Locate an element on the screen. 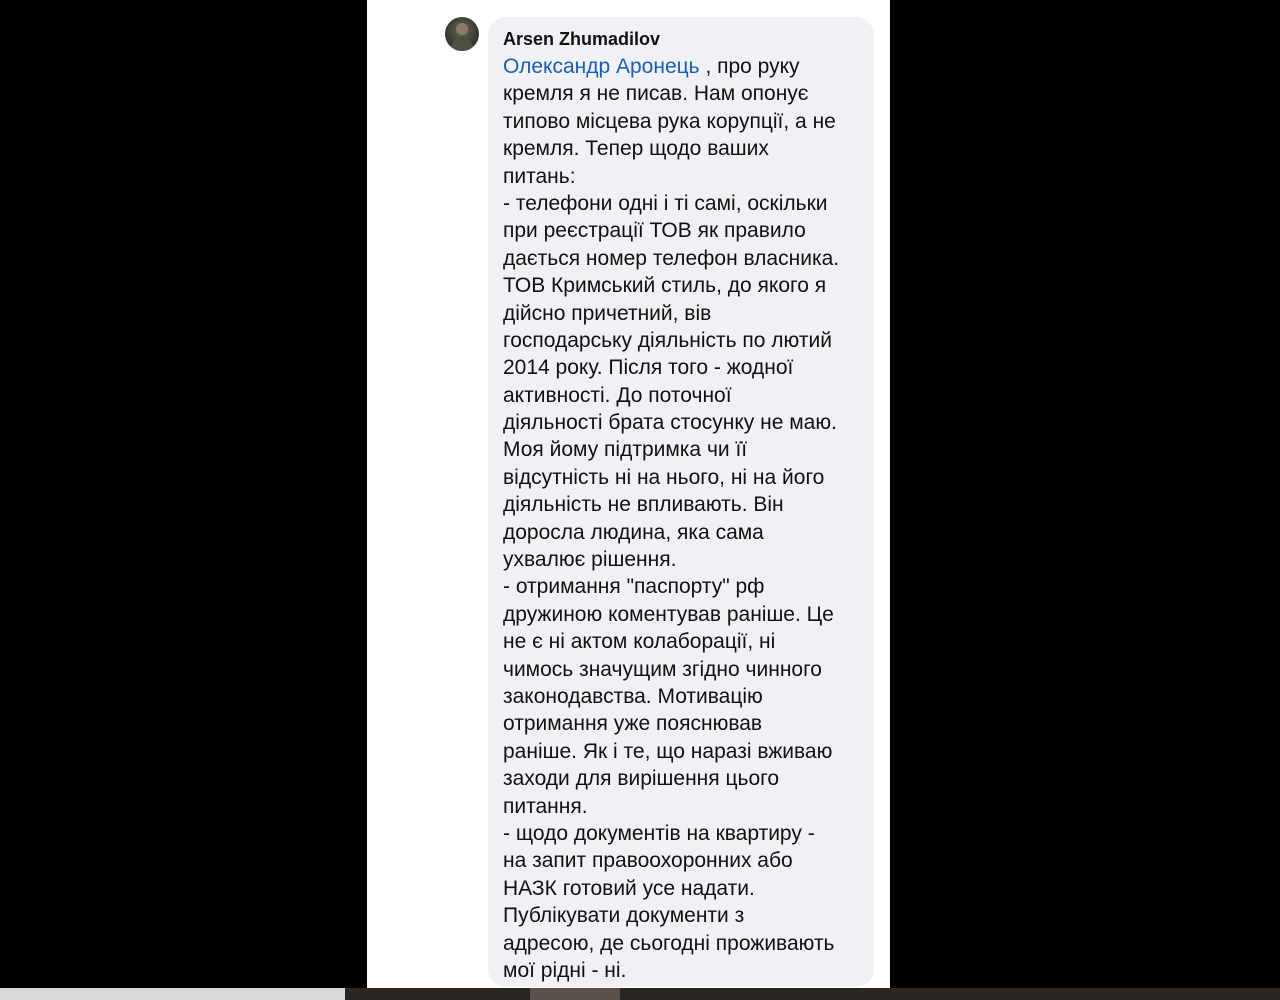 The height and width of the screenshot is (1000, 1280). taskbar-left-segment is located at coordinates (172, 994).